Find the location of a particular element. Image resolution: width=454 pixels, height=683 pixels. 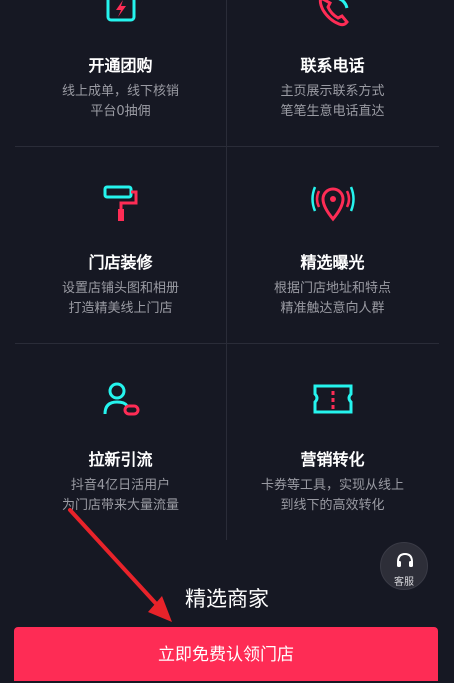

annotation-arrow is located at coordinates (120, 565).